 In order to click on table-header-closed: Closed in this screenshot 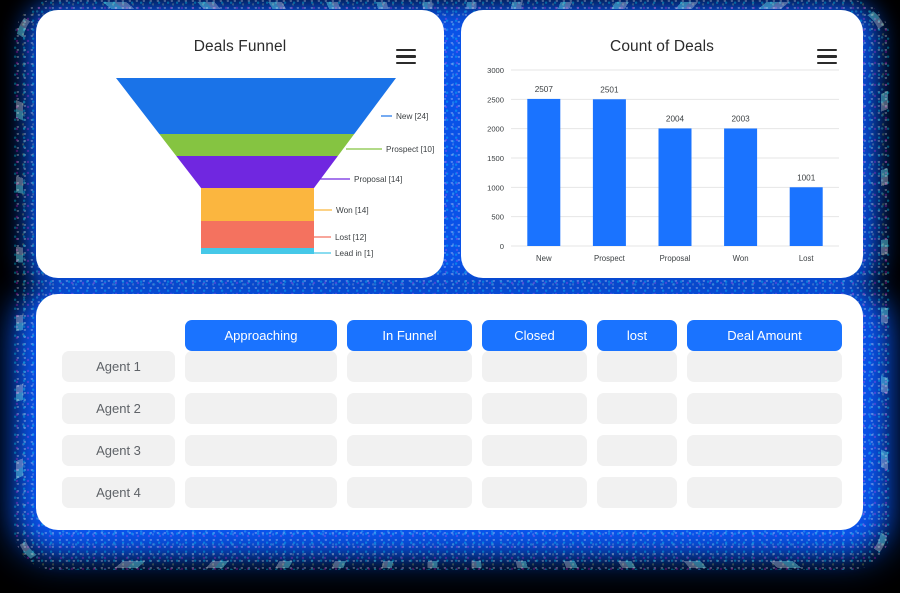, I will do `click(534, 335)`.